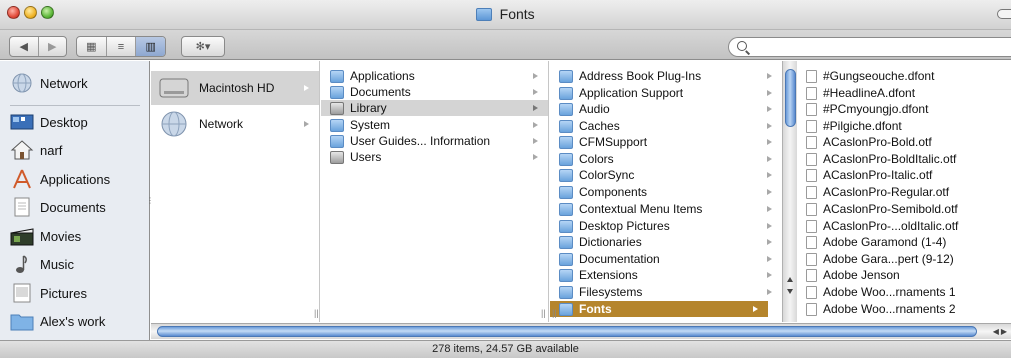  Describe the element at coordinates (434, 76) in the screenshot. I see `list-item-applications: Applications` at that location.